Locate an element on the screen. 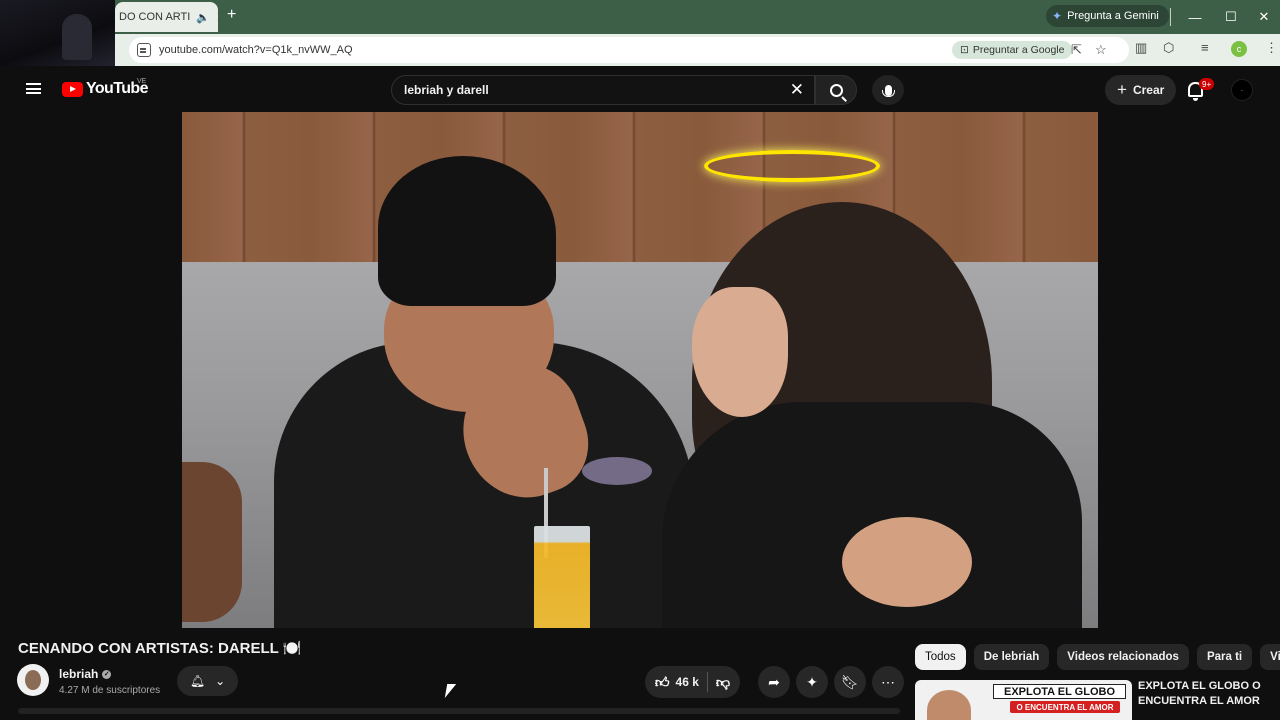  more-actions-icon: ⋯ is located at coordinates (888, 682).